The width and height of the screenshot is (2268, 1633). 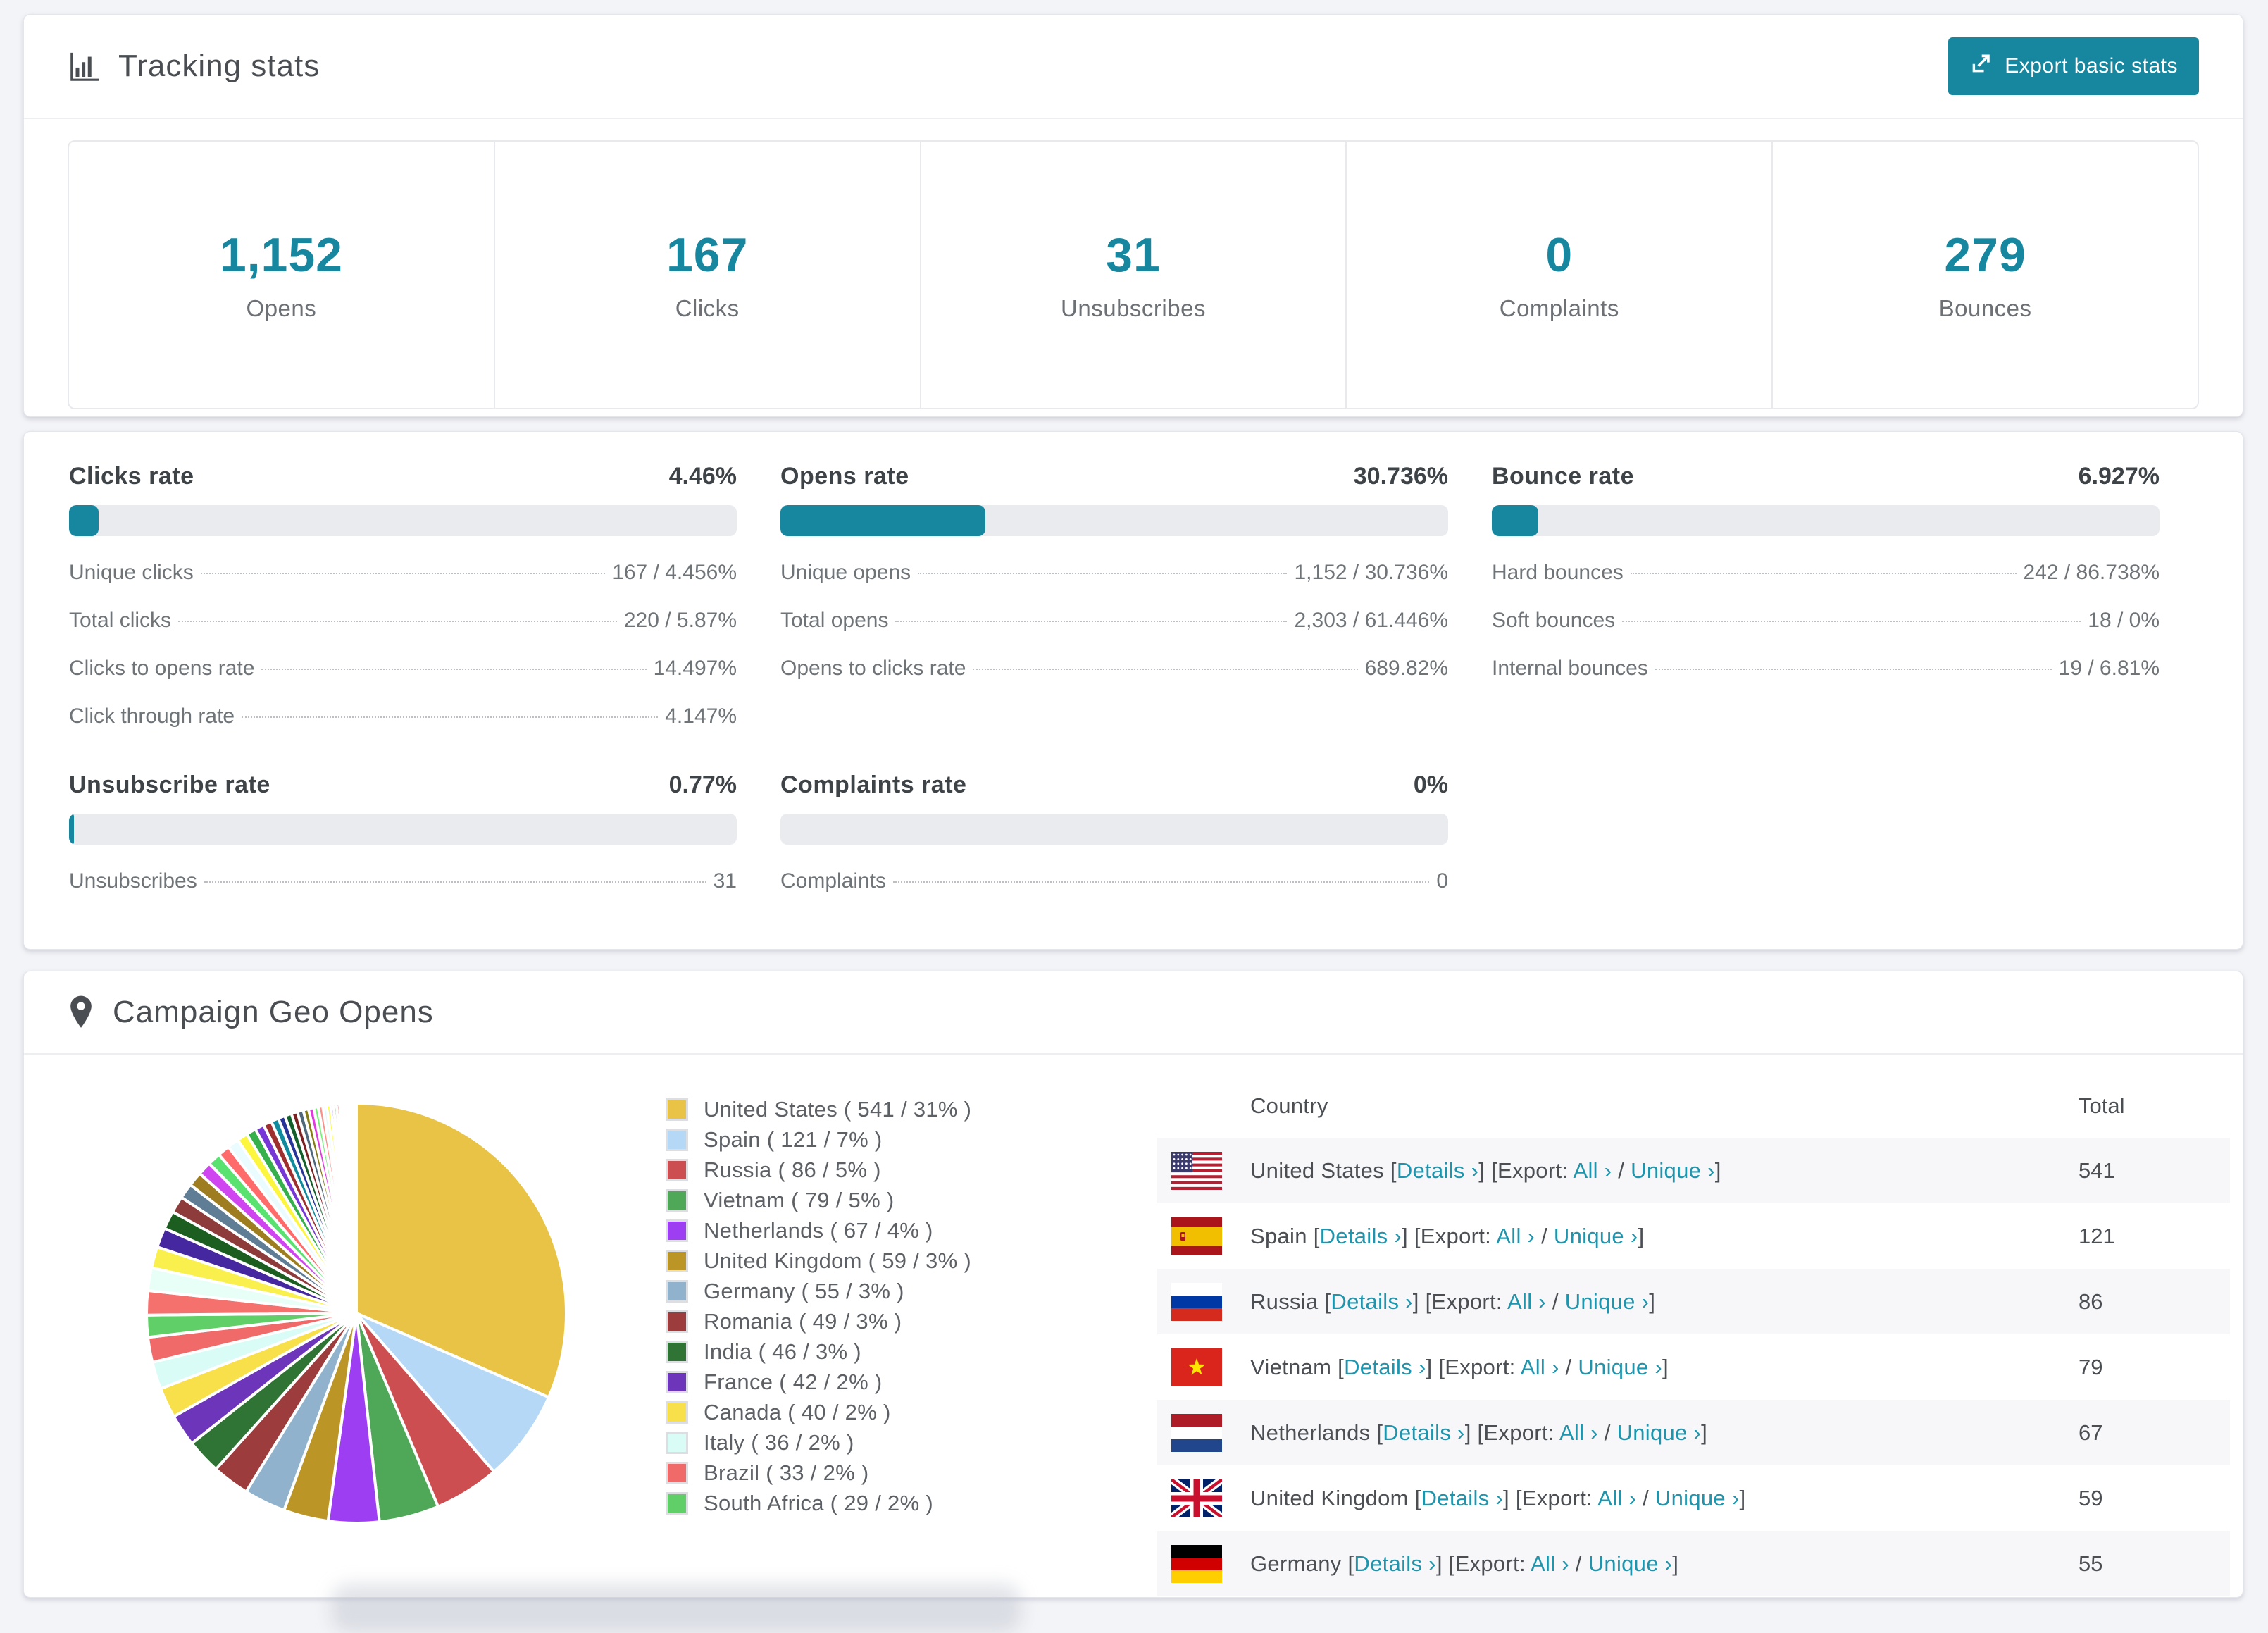 I want to click on legend-item-spain: Spain ( 121 / 7% ), so click(x=818, y=1139).